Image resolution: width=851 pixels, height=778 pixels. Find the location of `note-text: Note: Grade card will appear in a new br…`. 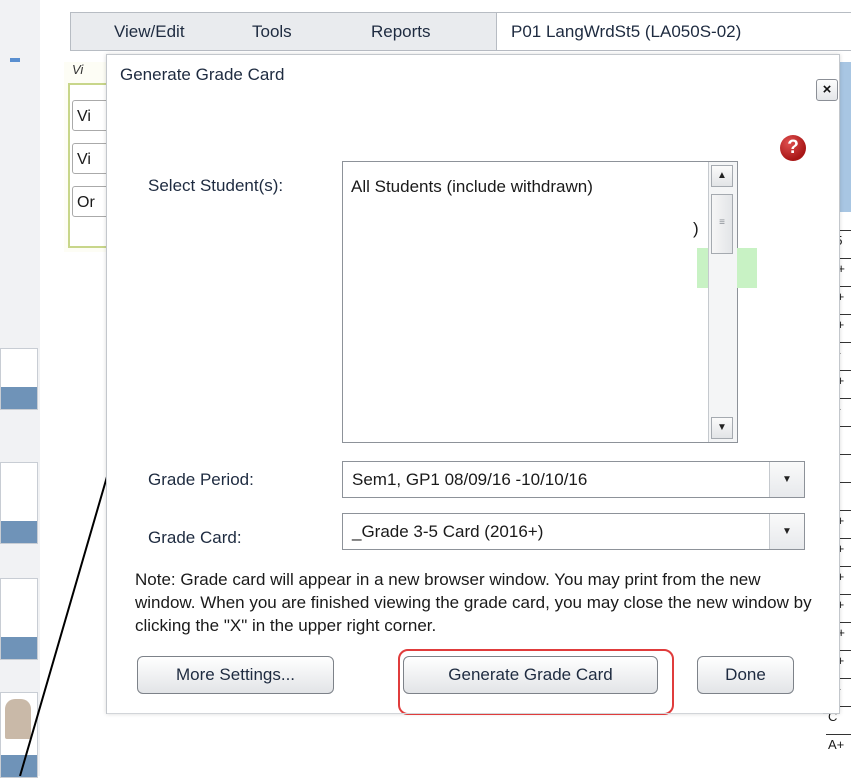

note-text: Note: Grade card will appear in a new br… is located at coordinates (473, 602).